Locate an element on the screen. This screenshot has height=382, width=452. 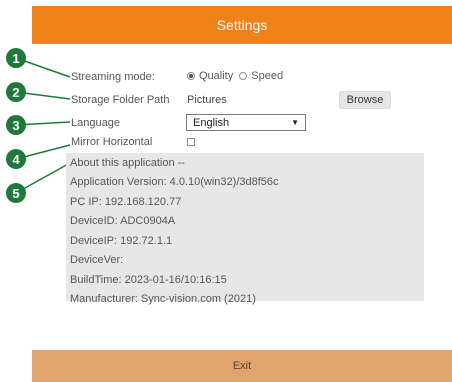
quality-radio-label: Quality is located at coordinates (216, 76).